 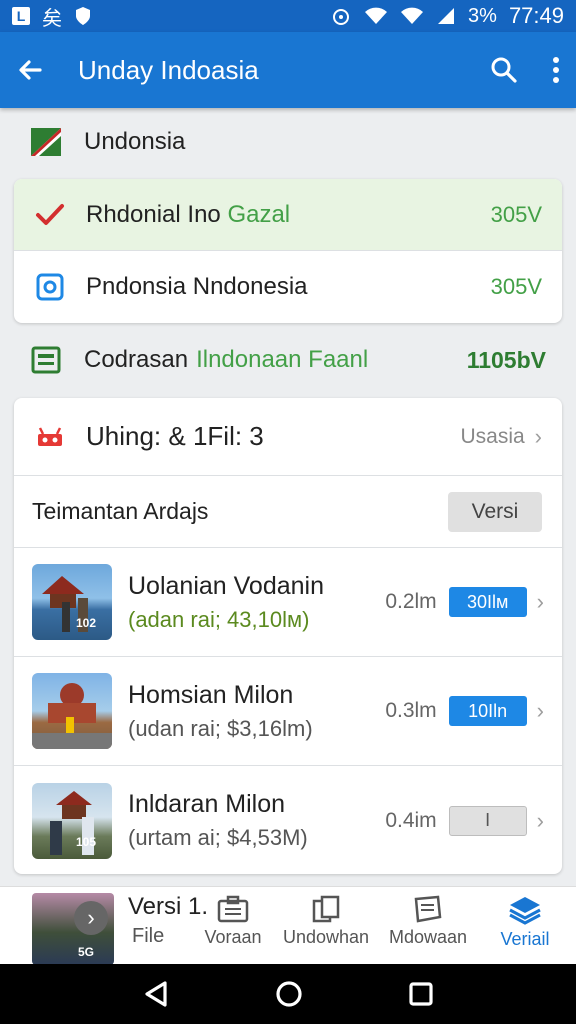 What do you see at coordinates (135, 141) in the screenshot?
I see `country-label: Undonsia` at bounding box center [135, 141].